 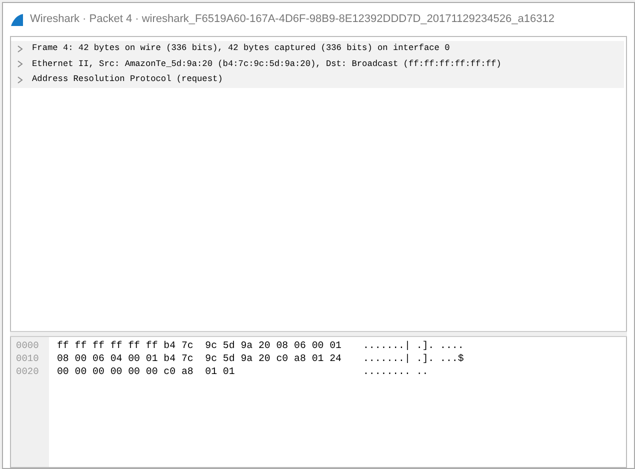 I want to click on hex-bytes: 00 00 00 00 00 00 c0 a8 01 01, so click(x=146, y=371).